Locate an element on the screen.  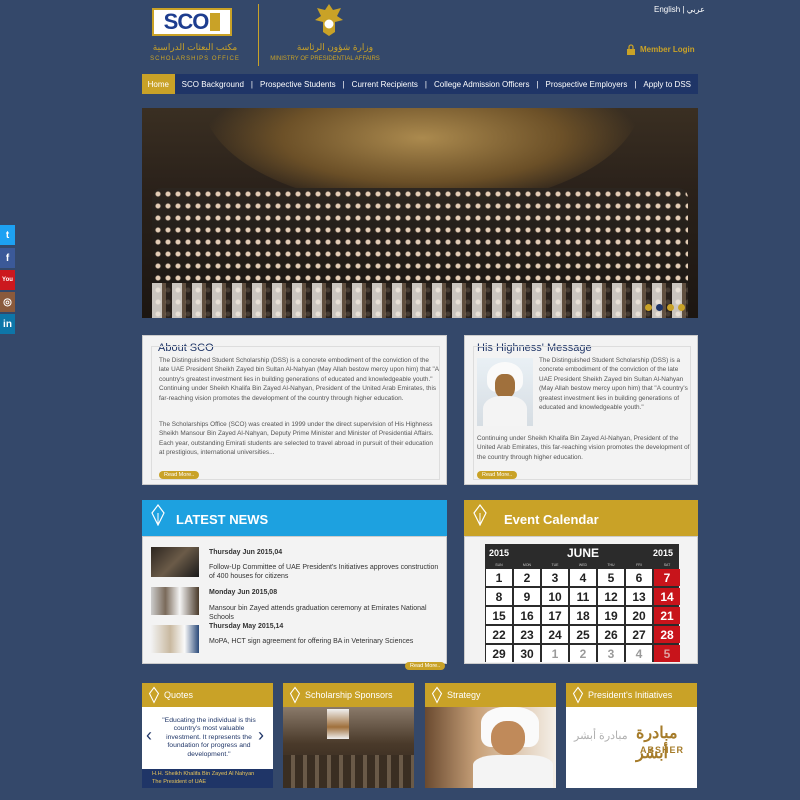
calendar-day-of-week: WED is located at coordinates (583, 565).